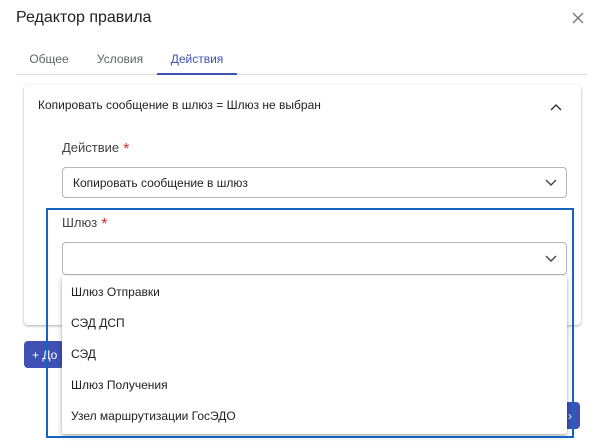  Describe the element at coordinates (314, 415) in the screenshot. I see `dropdown-option: Узел маршрутизации ГосЭДО` at that location.